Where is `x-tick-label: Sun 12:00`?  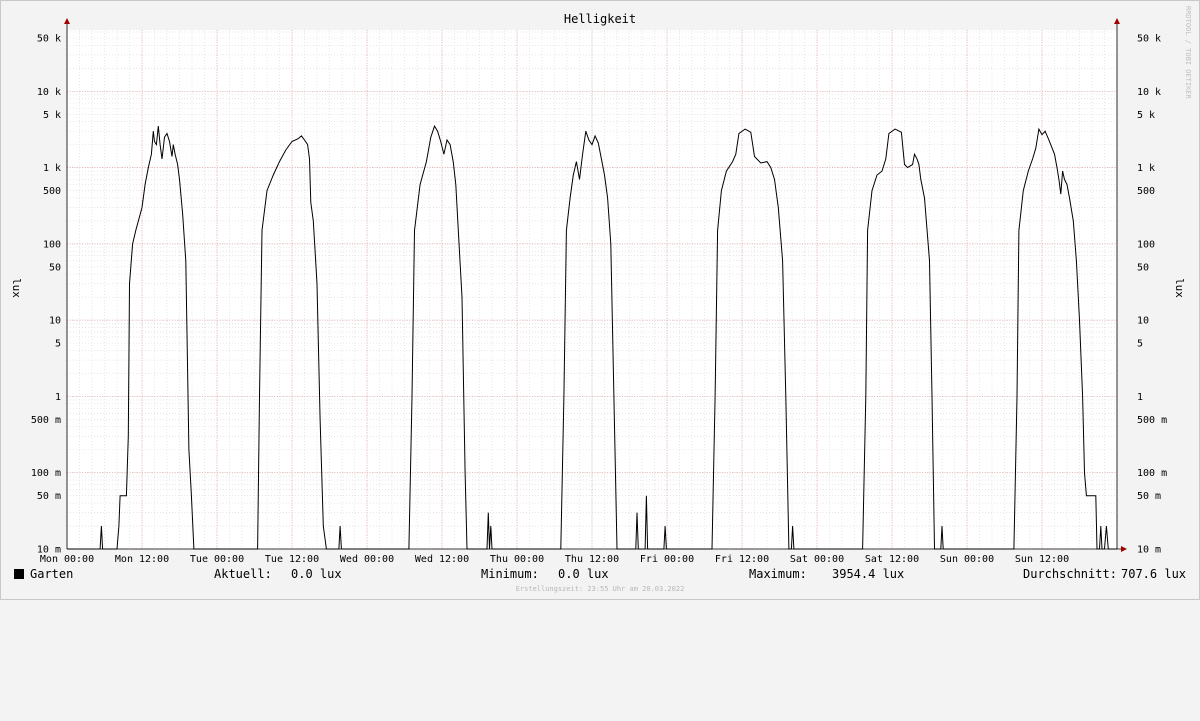
x-tick-label: Sun 12:00 is located at coordinates (1042, 559).